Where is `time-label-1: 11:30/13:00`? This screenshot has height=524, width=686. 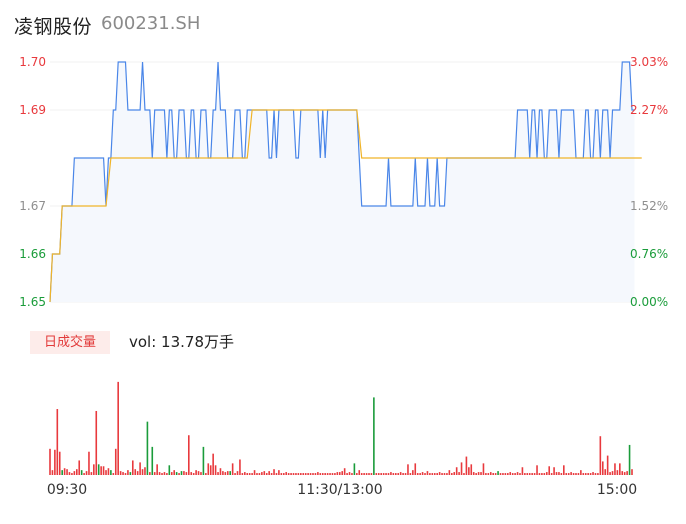 time-label-1: 11:30/13:00 is located at coordinates (339, 490).